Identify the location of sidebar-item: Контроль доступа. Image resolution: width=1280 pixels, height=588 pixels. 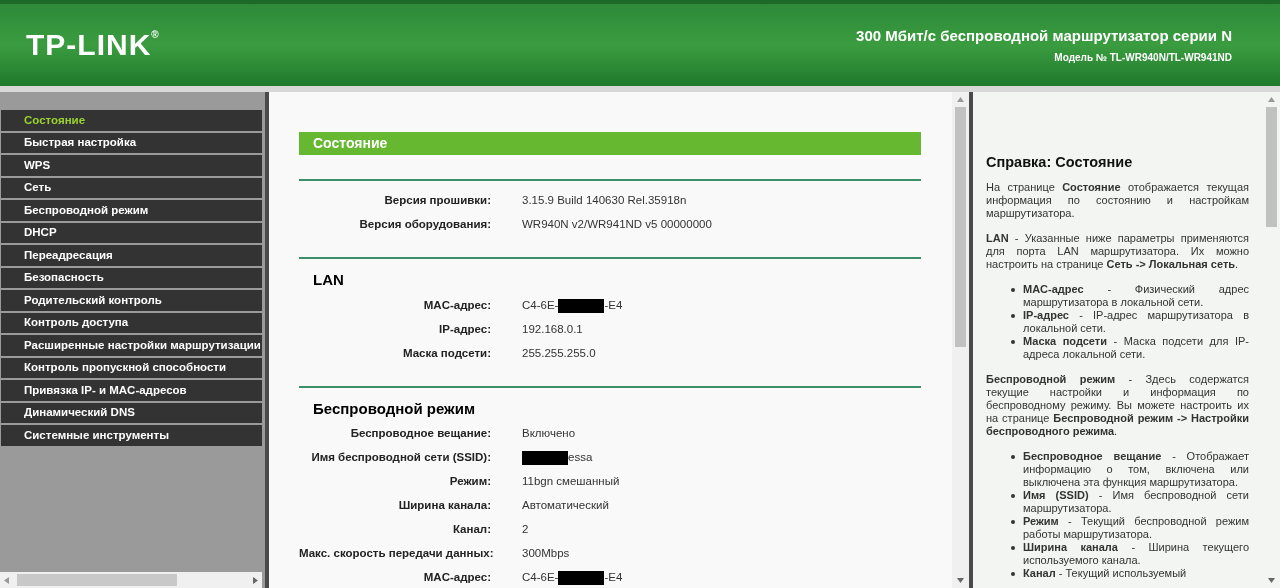
(131, 322).